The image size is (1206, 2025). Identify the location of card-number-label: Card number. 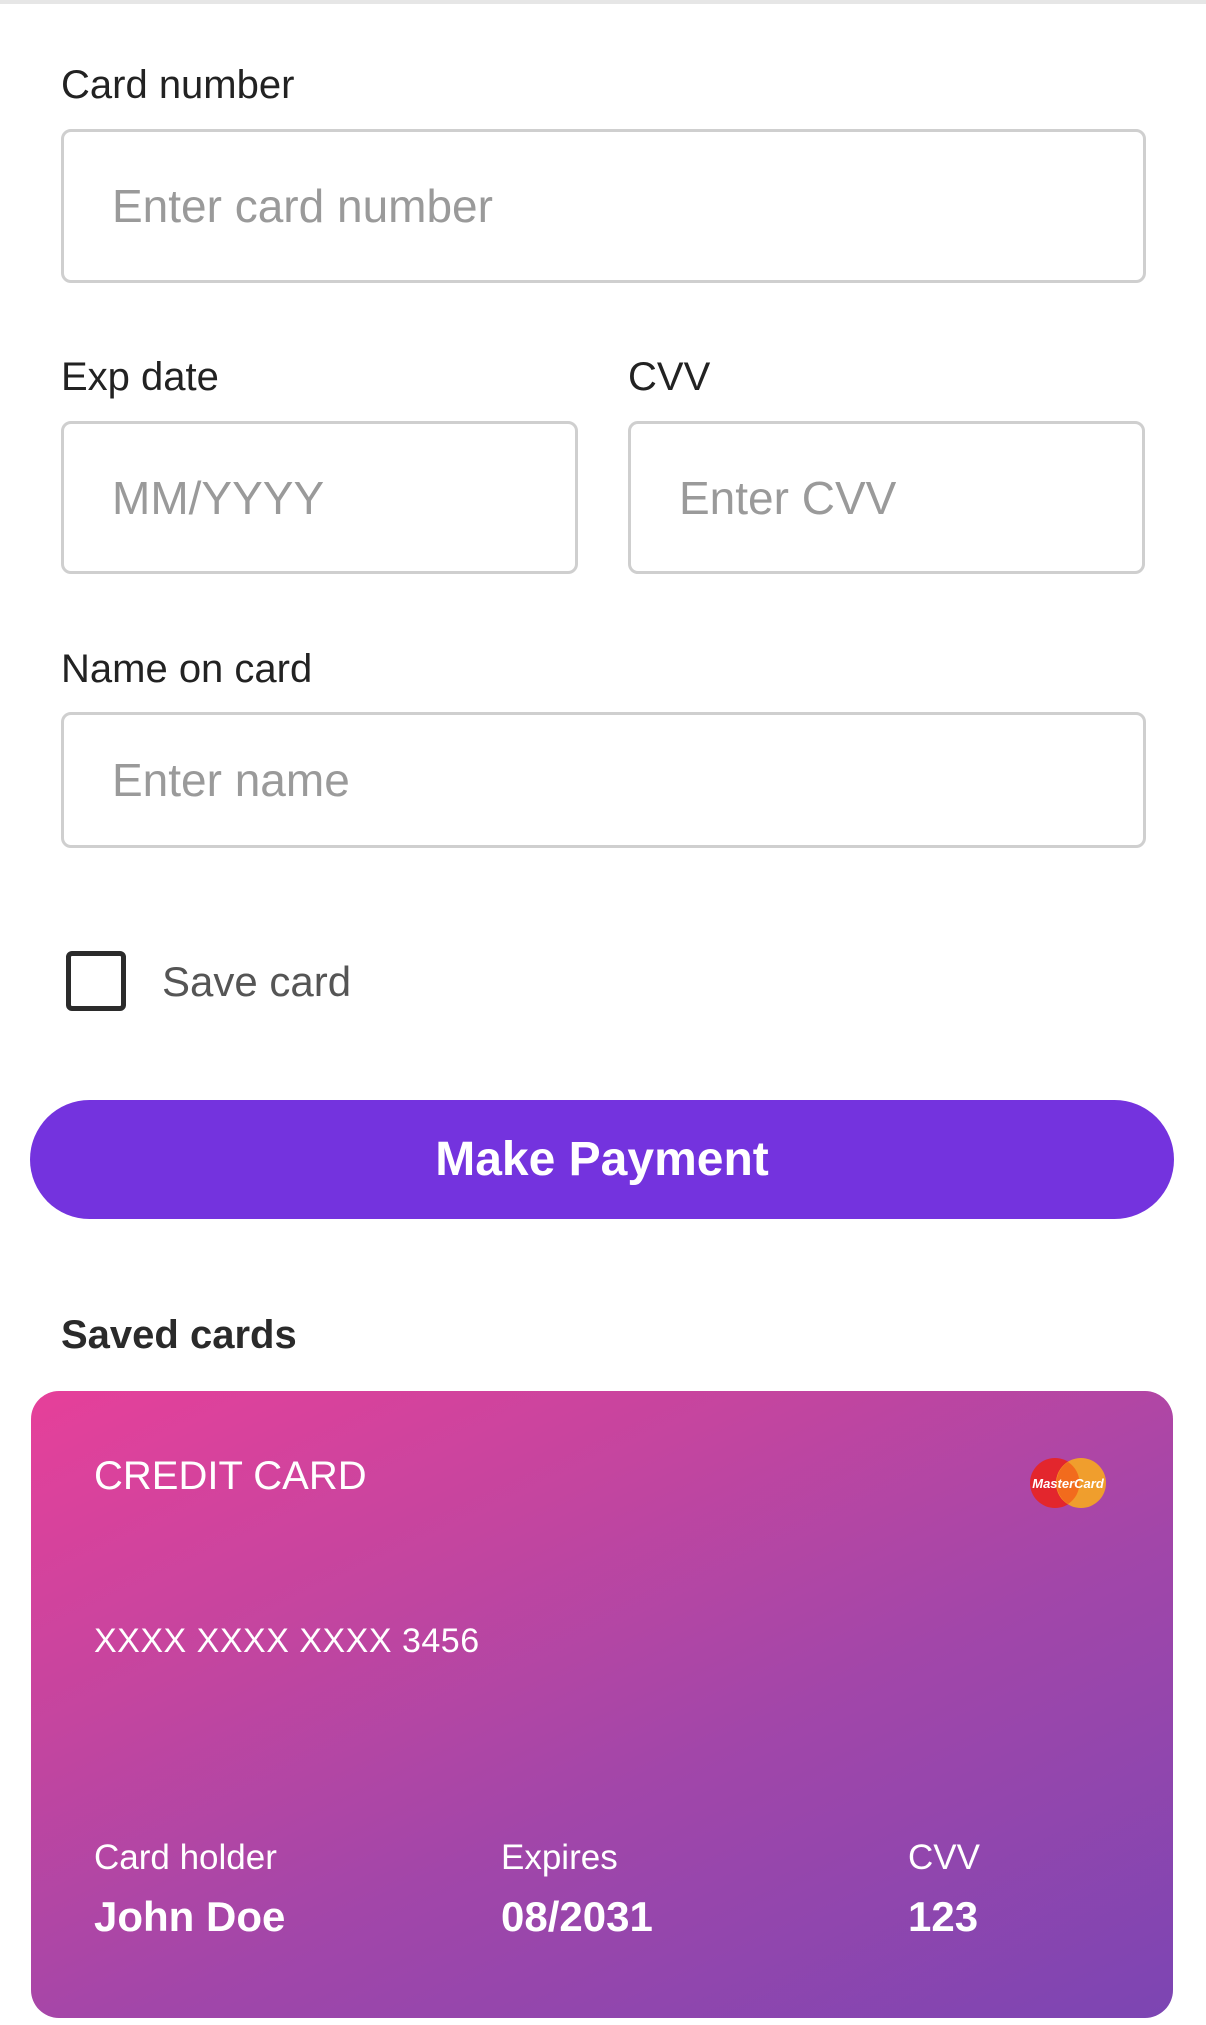
(178, 85).